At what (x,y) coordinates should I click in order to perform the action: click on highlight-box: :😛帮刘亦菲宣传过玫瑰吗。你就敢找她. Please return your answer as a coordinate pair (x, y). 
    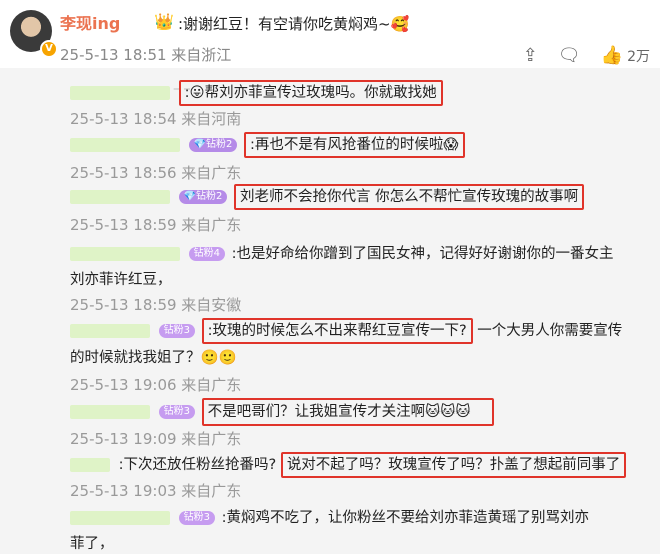
    Looking at the image, I should click on (310, 93).